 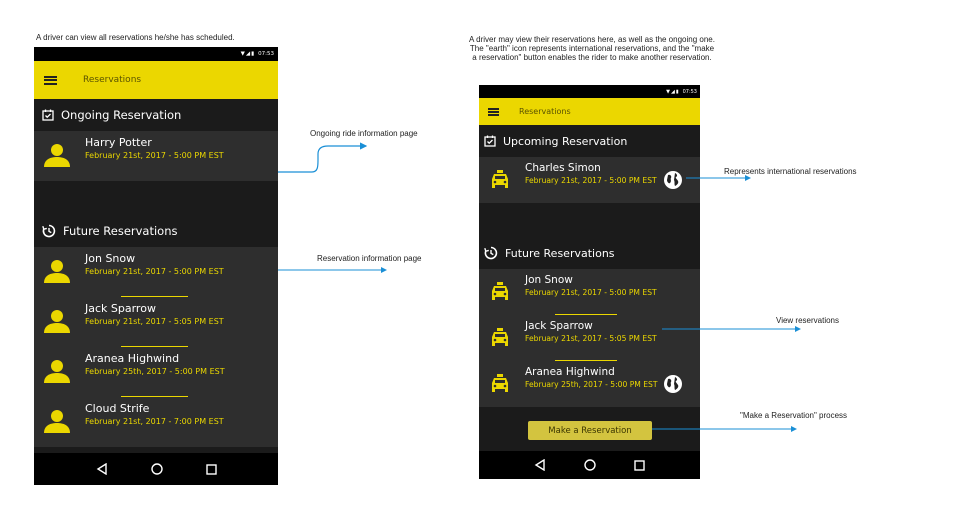 What do you see at coordinates (323, 157) in the screenshot?
I see `connector-ongoing` at bounding box center [323, 157].